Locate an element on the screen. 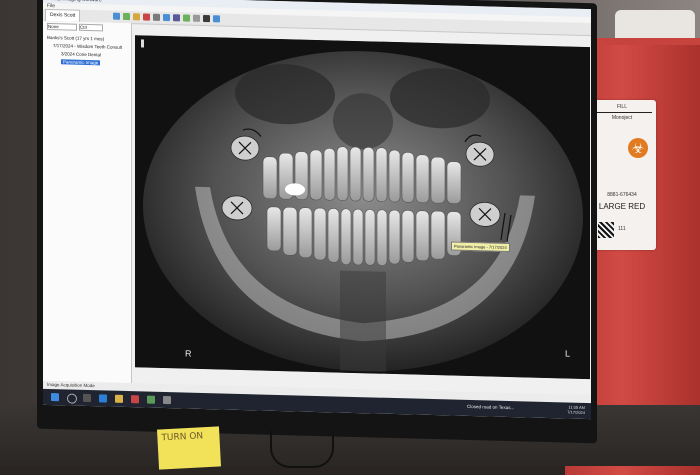  tree-item-study: 3/2024 Cone Dental is located at coordinates (81, 54).